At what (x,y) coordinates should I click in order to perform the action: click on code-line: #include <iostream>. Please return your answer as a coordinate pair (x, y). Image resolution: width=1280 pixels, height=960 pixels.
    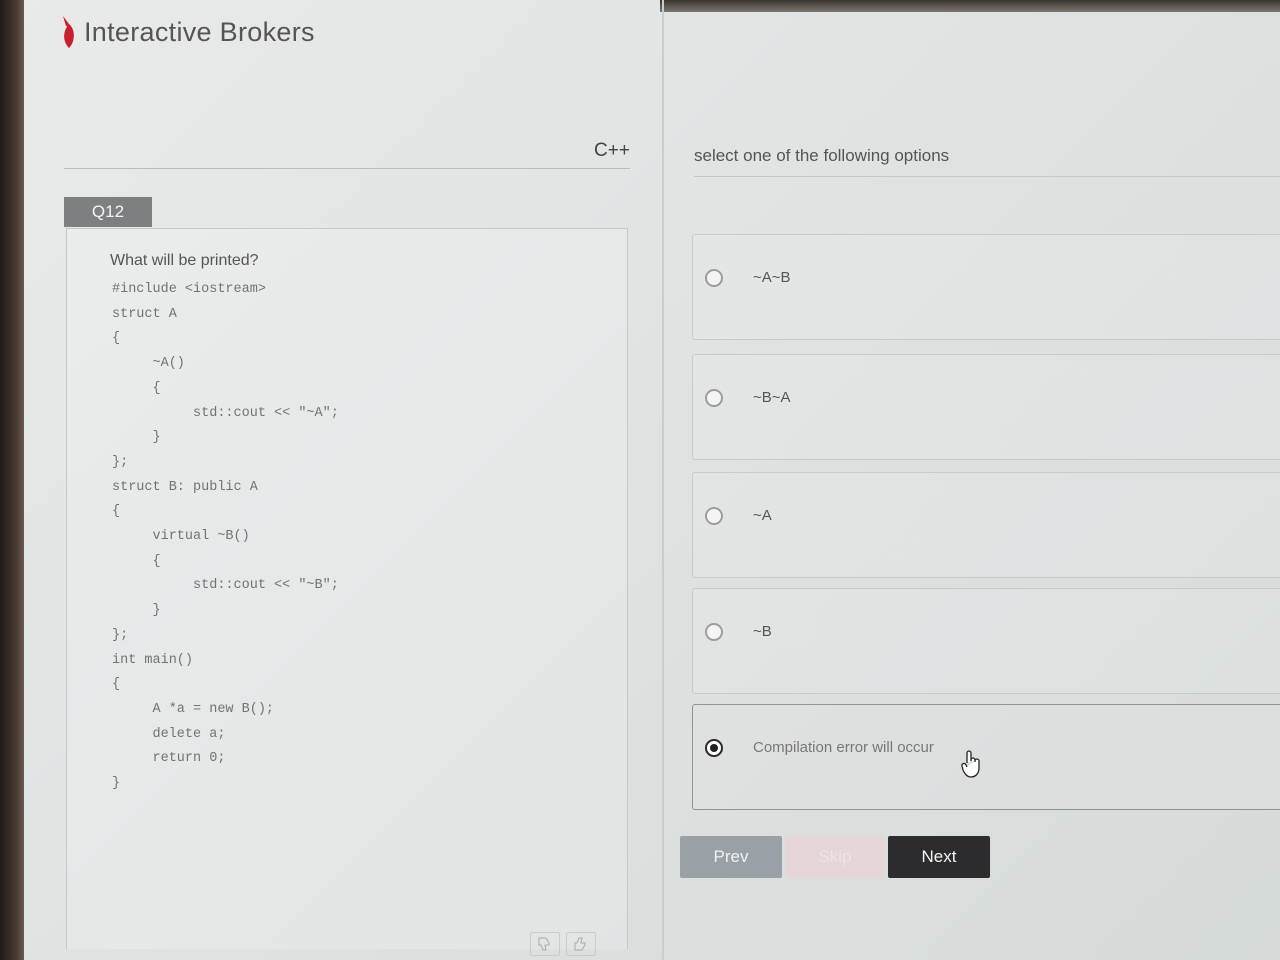
    Looking at the image, I should click on (189, 289).